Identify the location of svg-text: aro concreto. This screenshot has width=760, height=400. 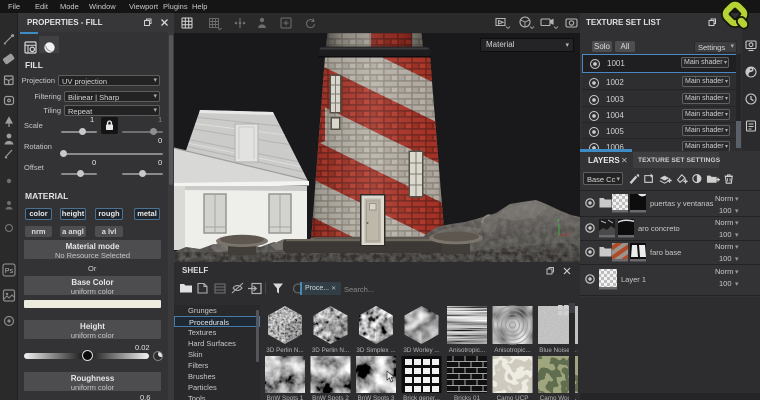
(659, 228).